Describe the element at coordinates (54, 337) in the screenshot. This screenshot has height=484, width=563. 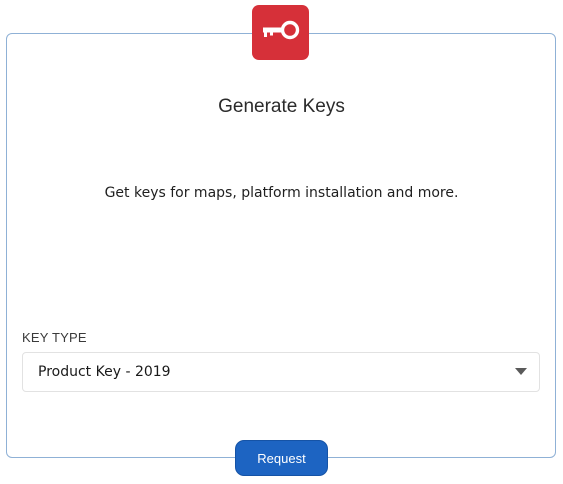
I see `key-type-label: KEY TYPE` at that location.